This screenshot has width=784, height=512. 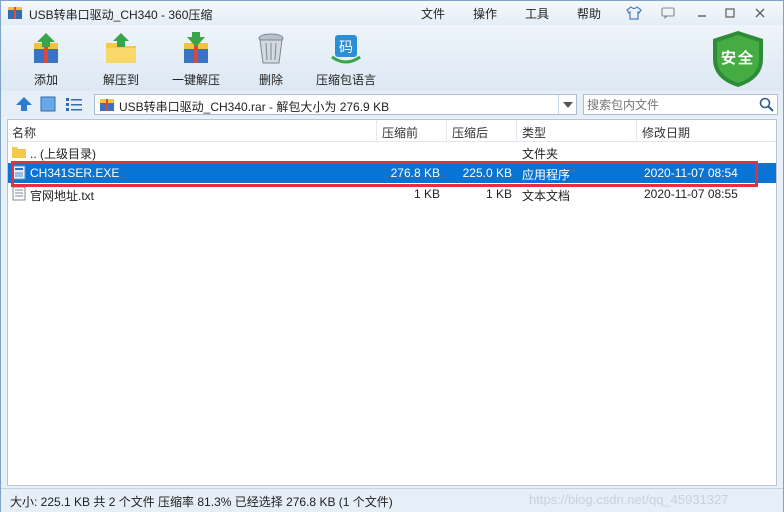 I want to click on extract-to-button: 解压到, so click(x=121, y=60).